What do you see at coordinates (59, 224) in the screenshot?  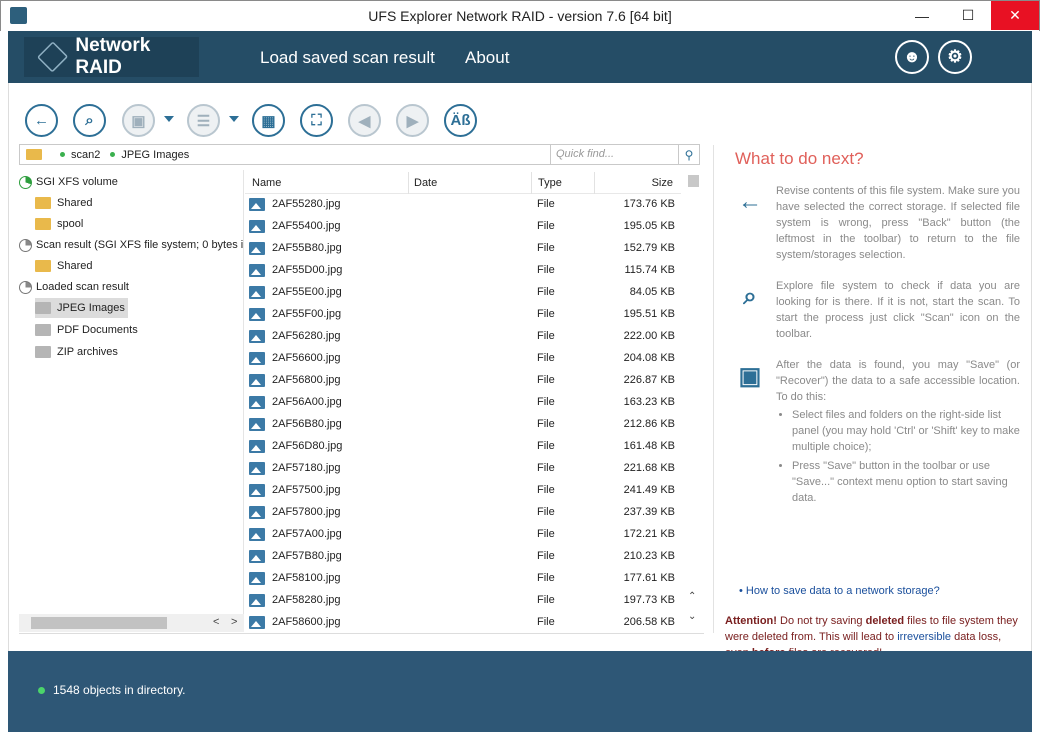 I see `tree-node: spool` at bounding box center [59, 224].